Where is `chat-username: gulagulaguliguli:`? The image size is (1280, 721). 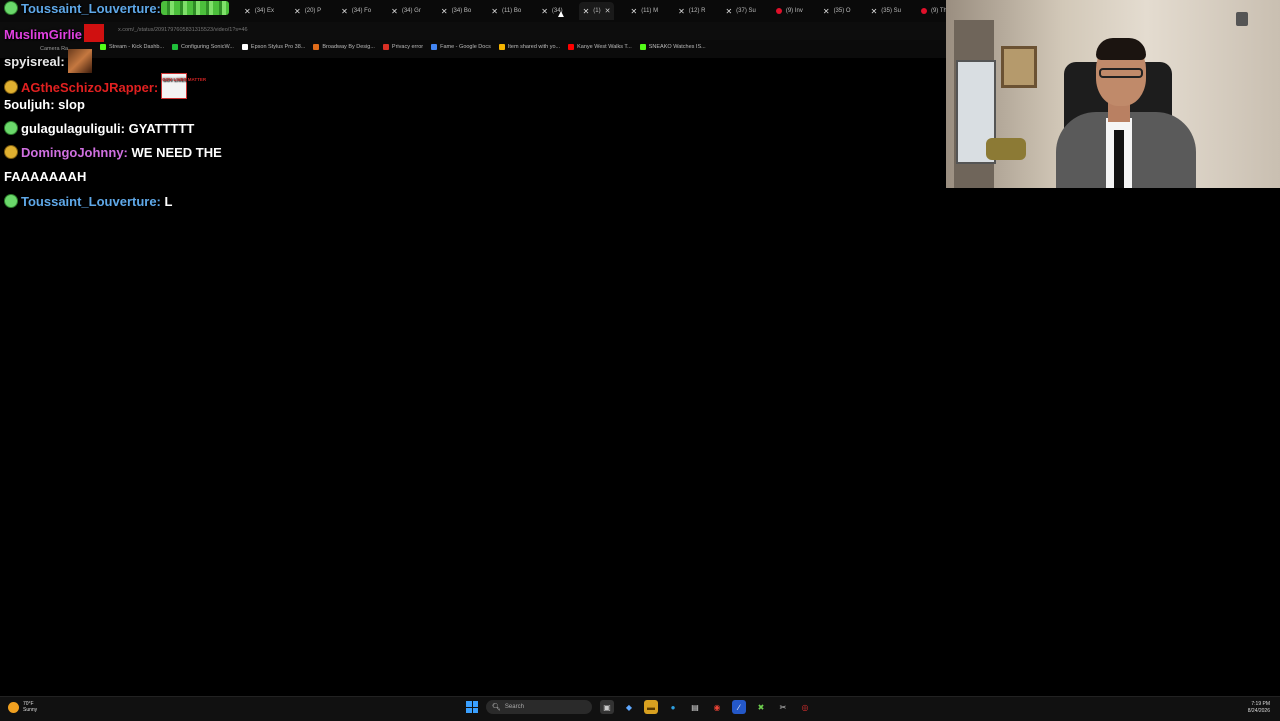
chat-username: gulagulaguliguli: is located at coordinates (73, 128).